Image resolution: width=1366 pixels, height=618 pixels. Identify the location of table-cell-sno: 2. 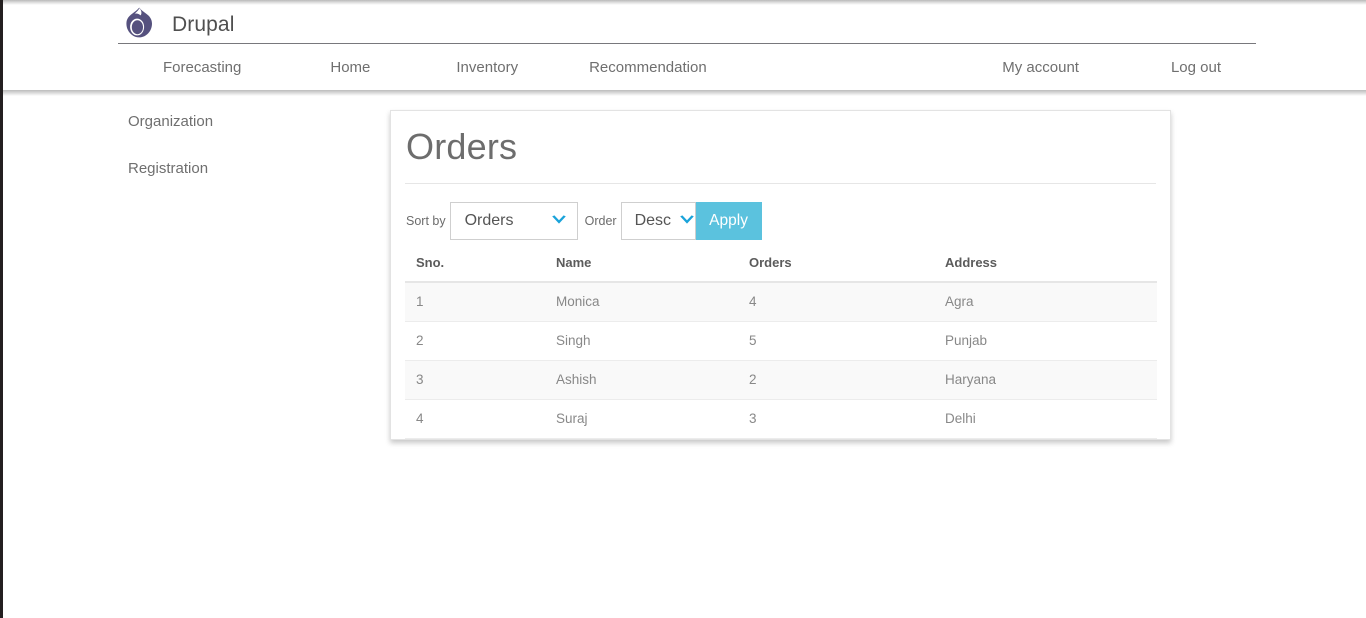
(475, 341).